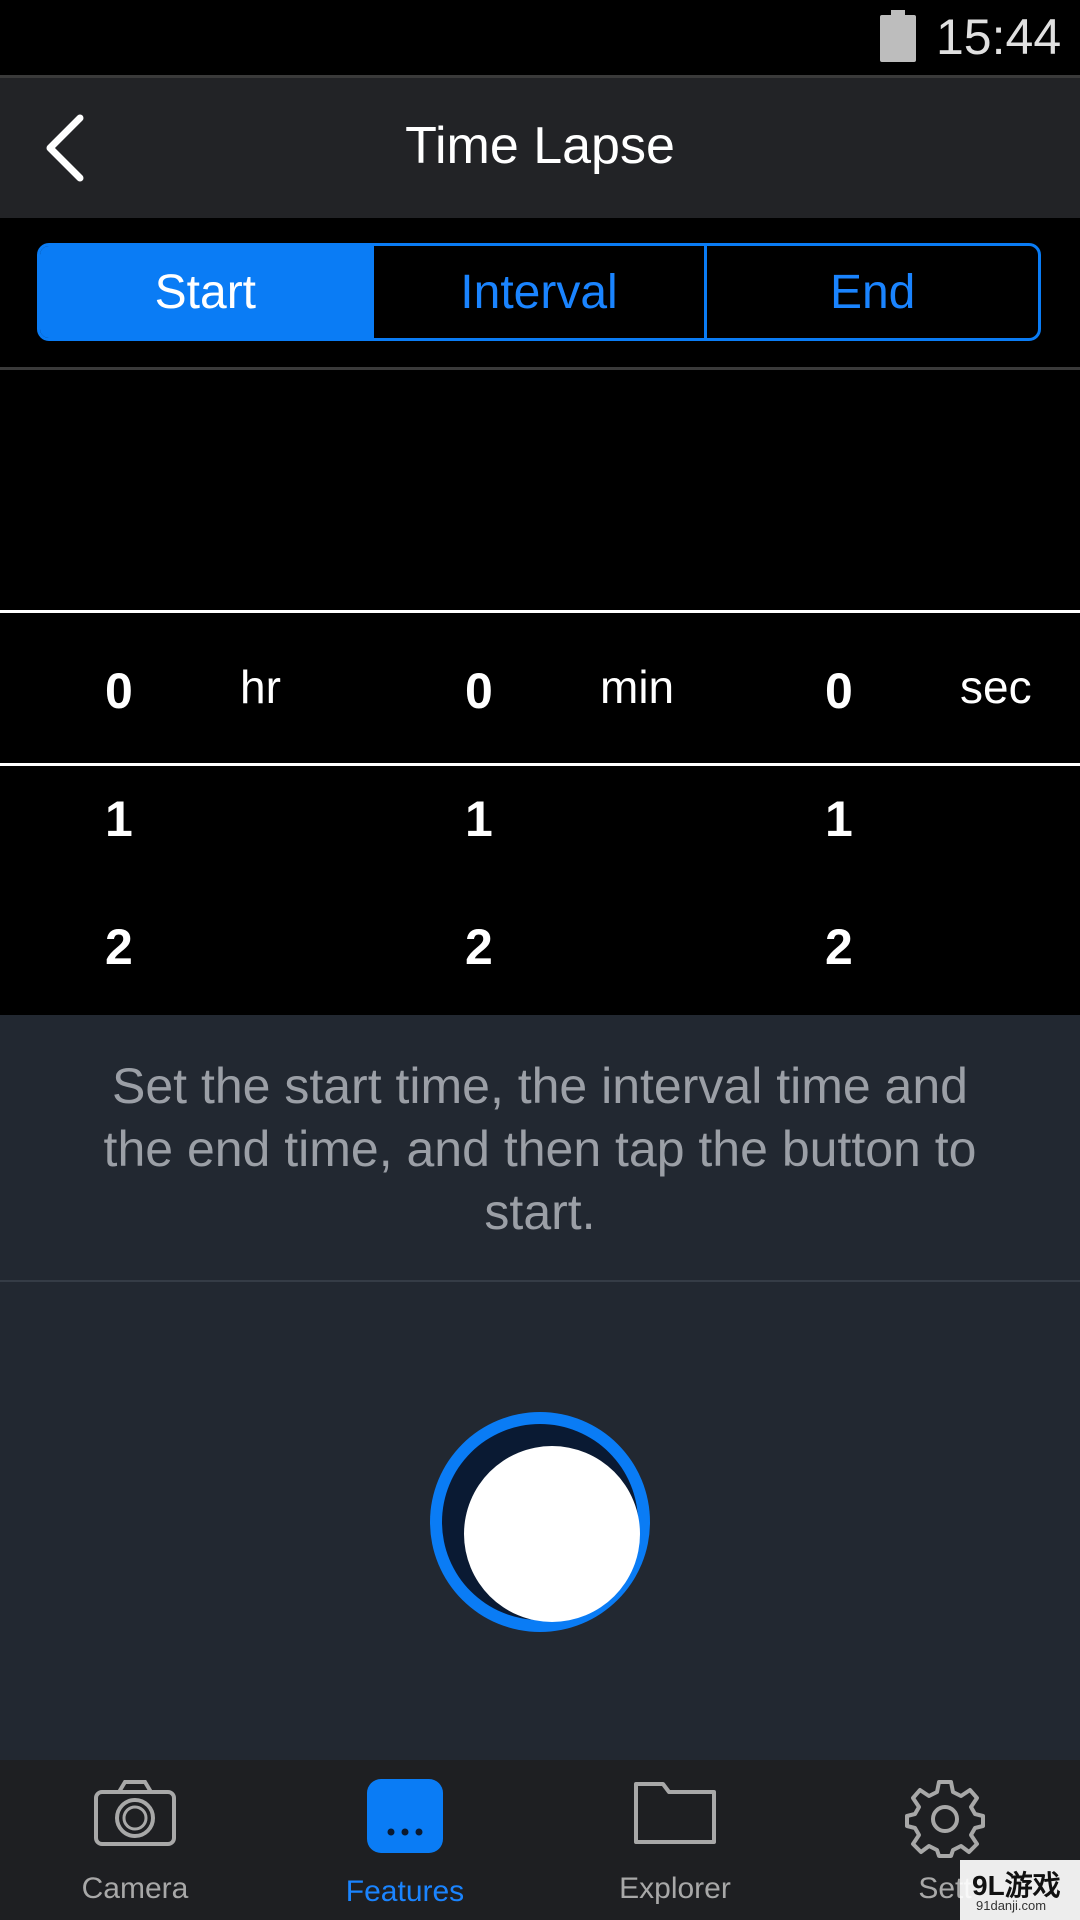  What do you see at coordinates (839, 947) in the screenshot?
I see `seconds-value: 2` at bounding box center [839, 947].